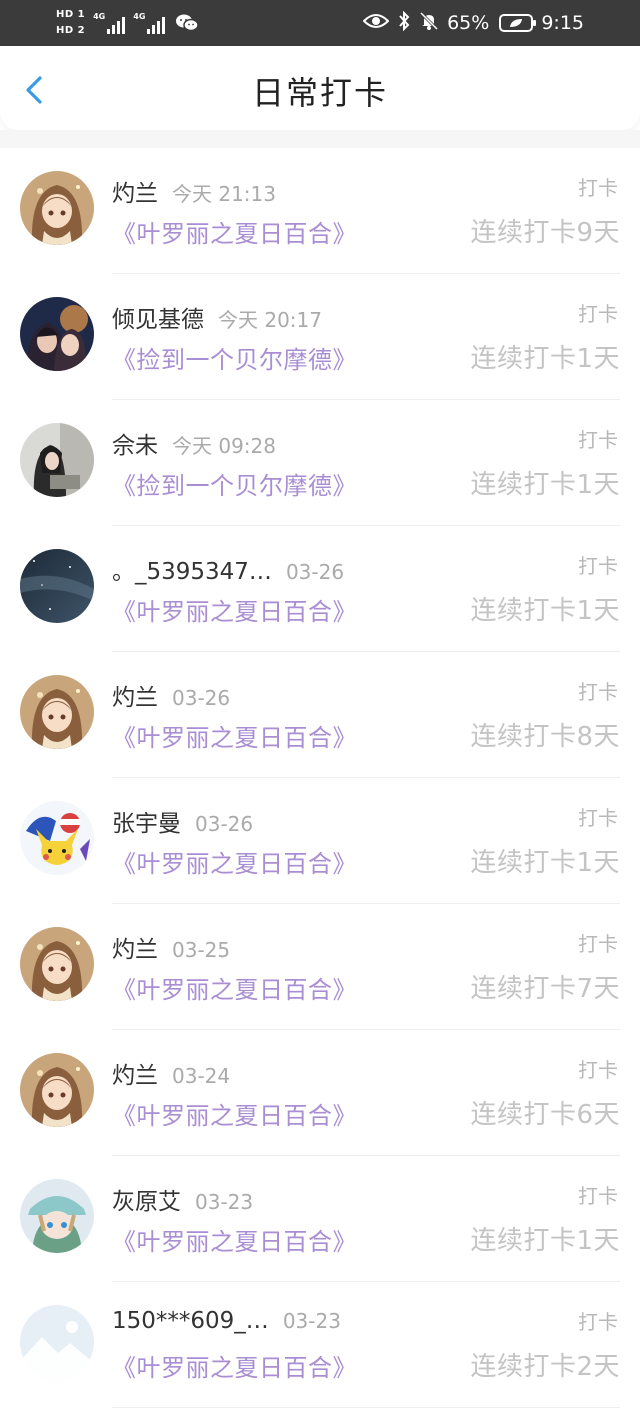  I want to click on user-name: 张宇曼 03-26, so click(182, 821).